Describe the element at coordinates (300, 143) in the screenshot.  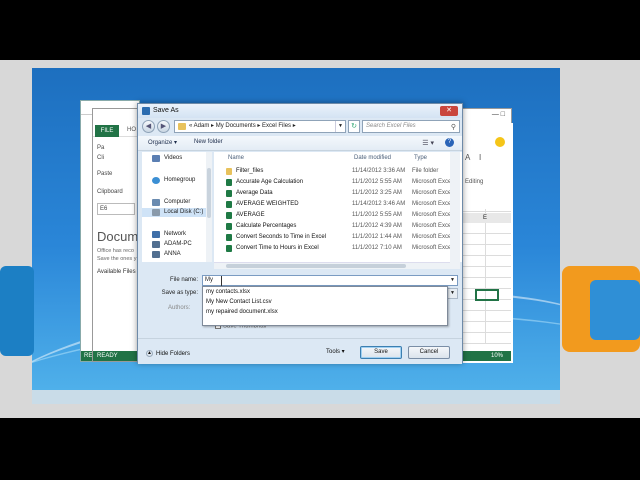
I see `command-bar: Organize ▾ New folder ☰ ▾ ?` at that location.